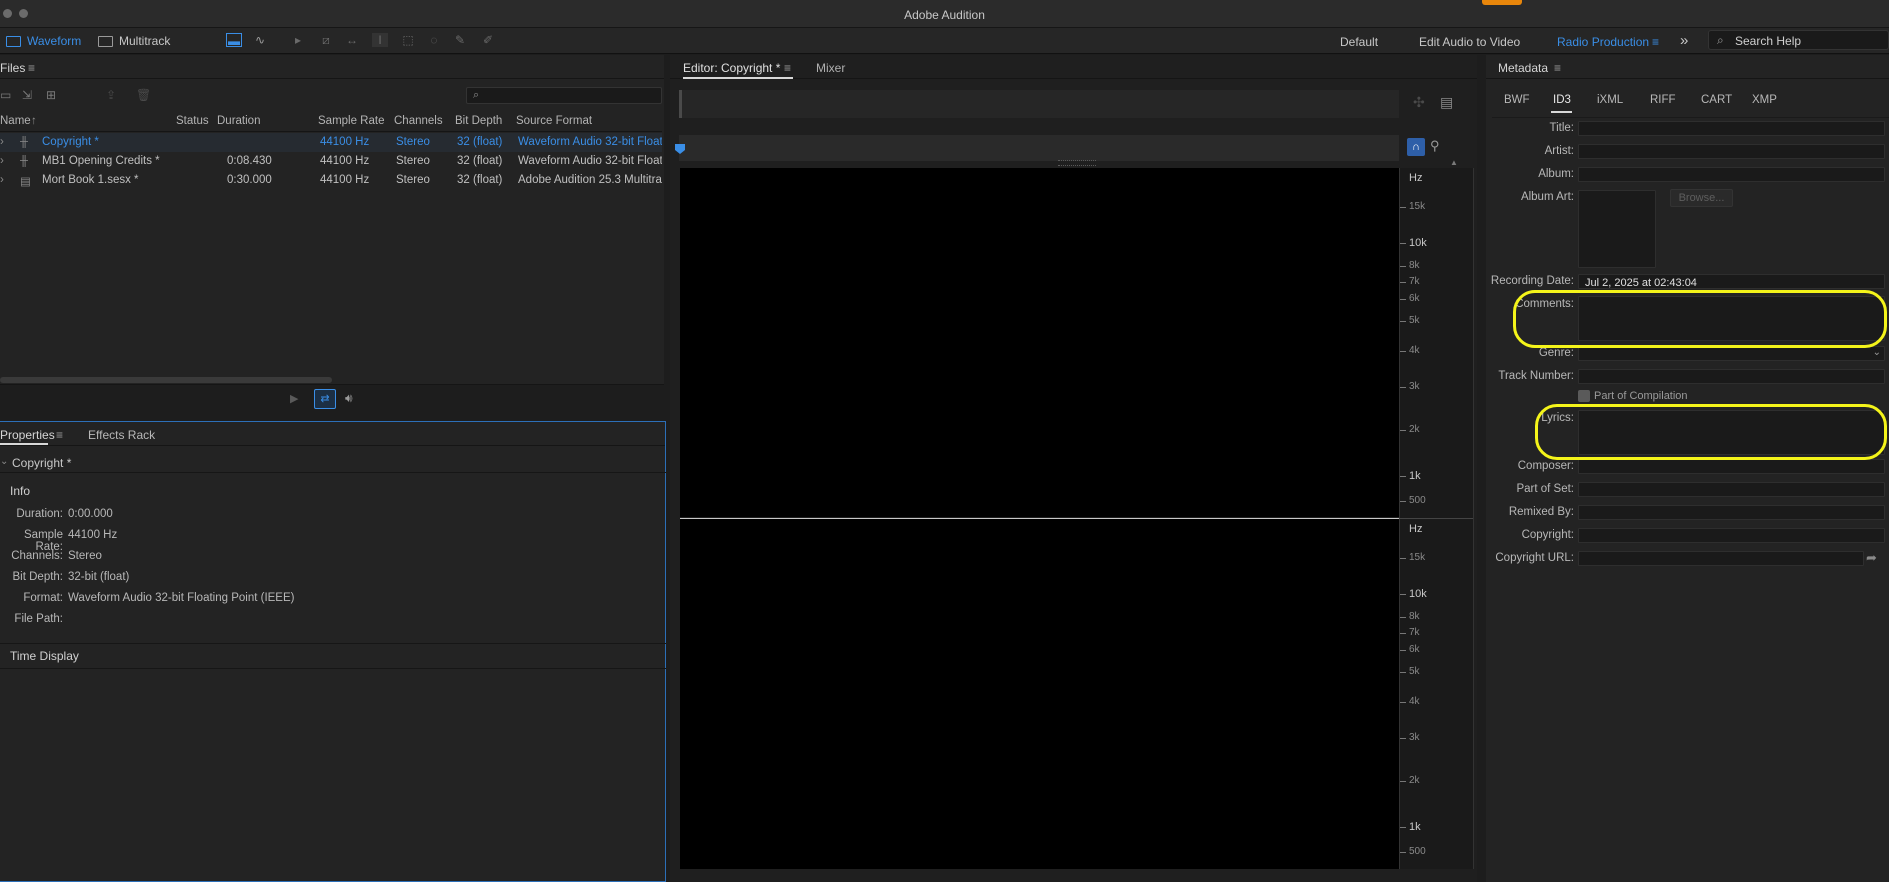 This screenshot has height=882, width=1889. What do you see at coordinates (590, 161) in the screenshot?
I see `file-source-format: Waveform Audio 32-bit Floating` at bounding box center [590, 161].